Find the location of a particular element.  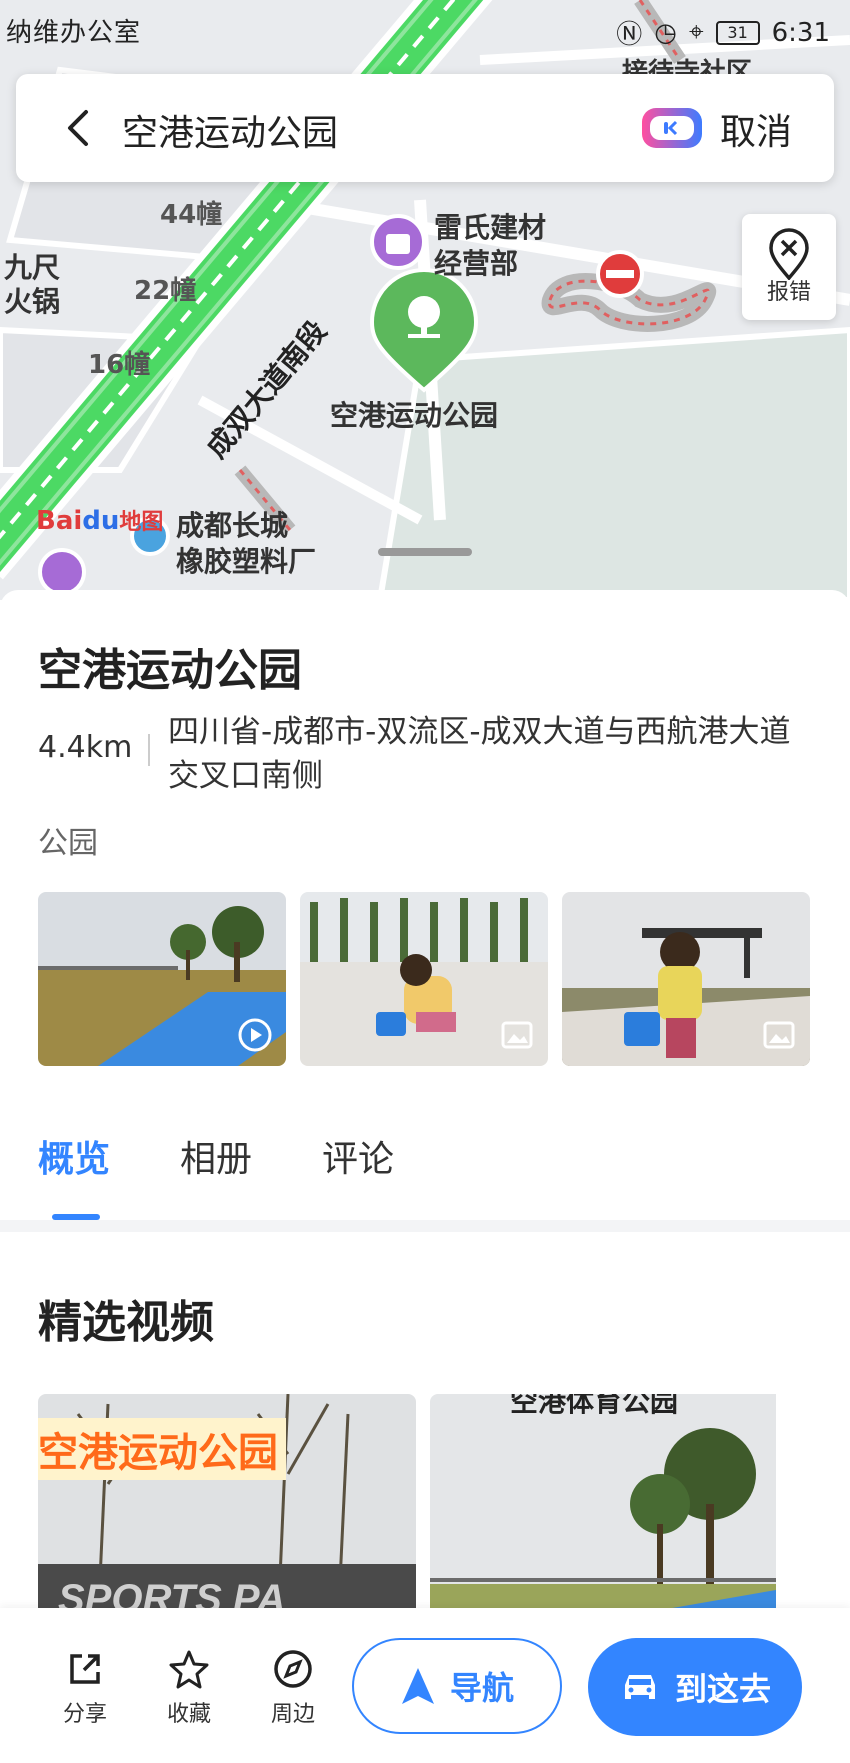

navigate-button: 导航 is located at coordinates (457, 1686).